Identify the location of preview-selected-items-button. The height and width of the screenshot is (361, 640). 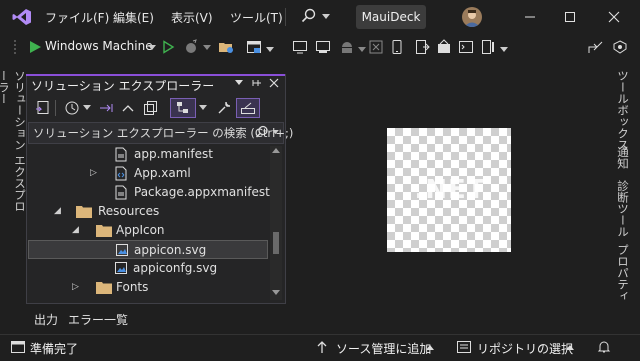
(248, 108).